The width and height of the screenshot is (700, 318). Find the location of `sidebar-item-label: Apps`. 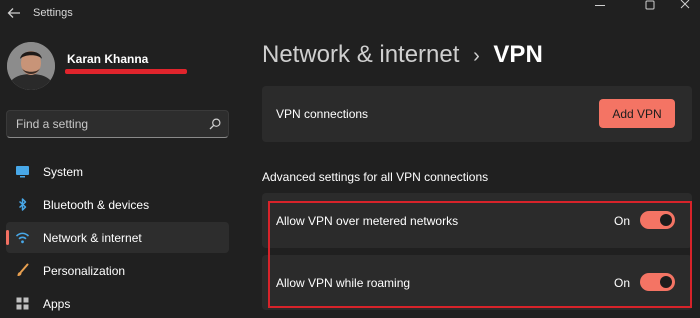

sidebar-item-label: Apps is located at coordinates (57, 304).